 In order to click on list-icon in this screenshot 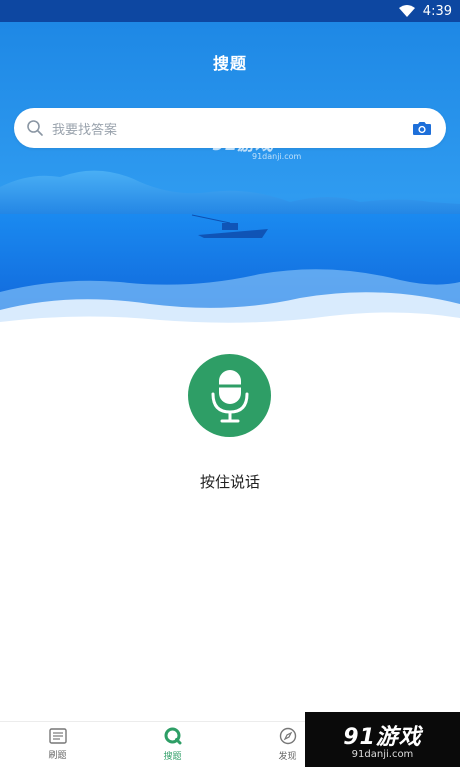, I will do `click(57, 736)`.